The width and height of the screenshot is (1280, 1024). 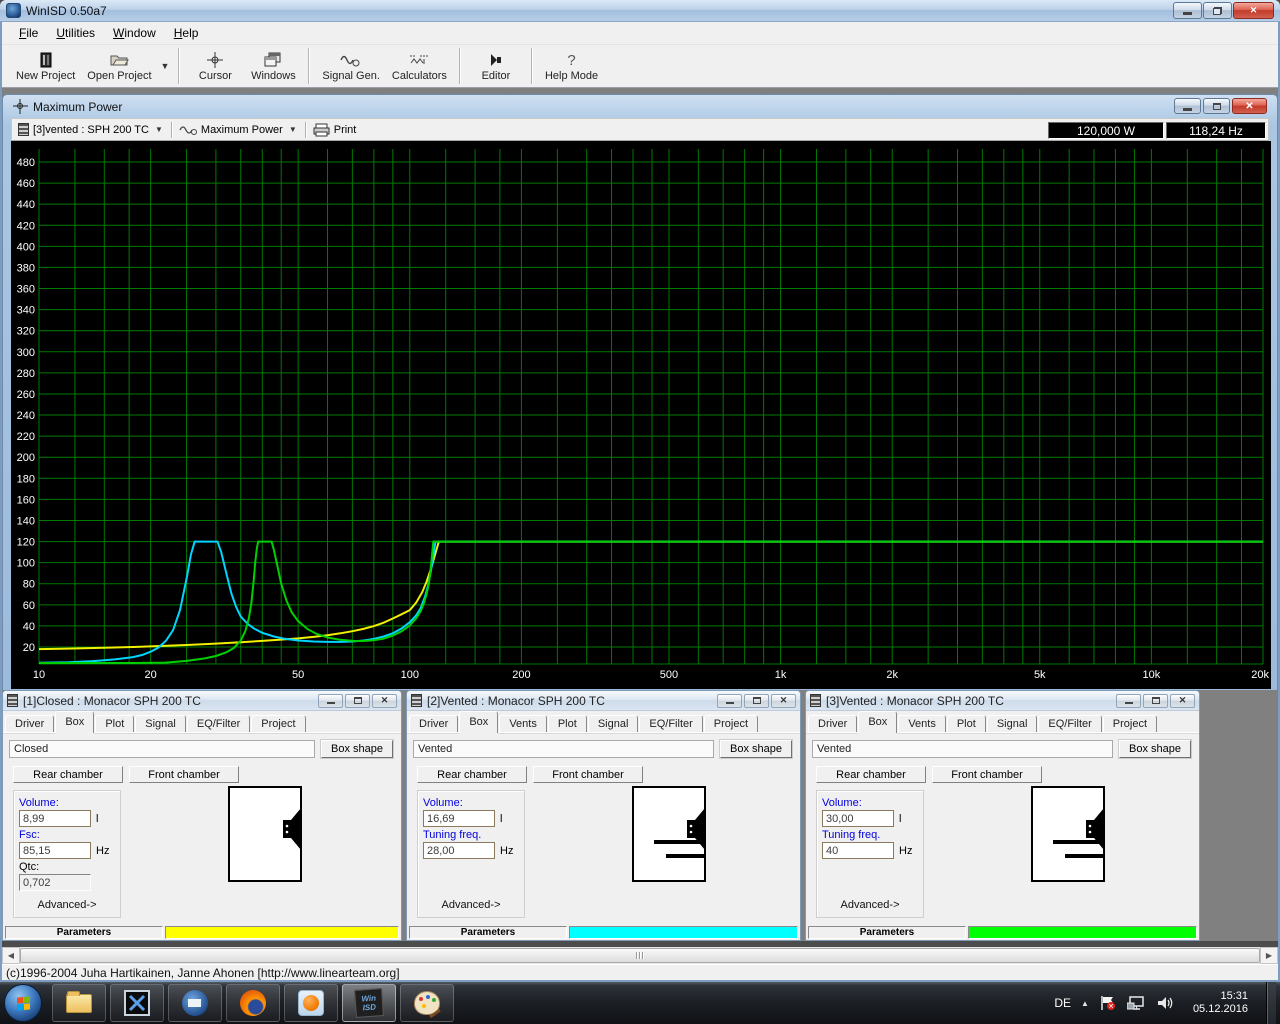 I want to click on volume-icon, so click(x=1166, y=1003).